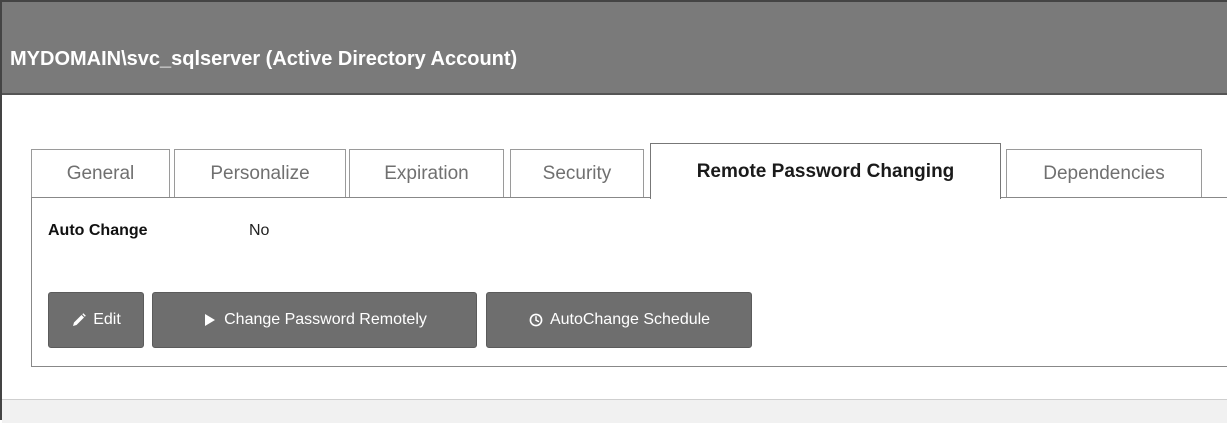  I want to click on tab-label: Remote Password Changing, so click(825, 171).